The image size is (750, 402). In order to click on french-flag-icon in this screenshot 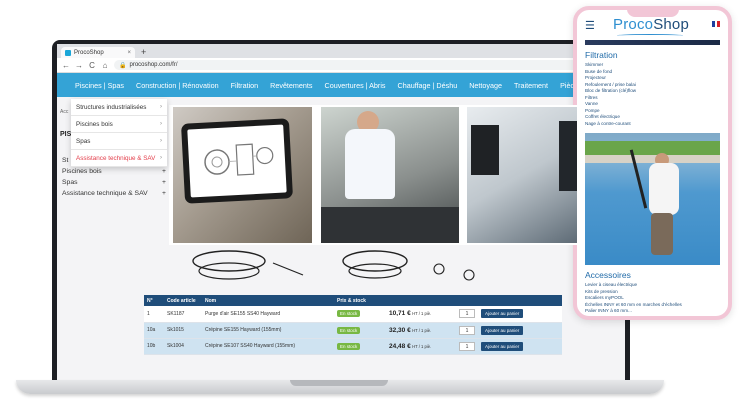, I will do `click(716, 24)`.